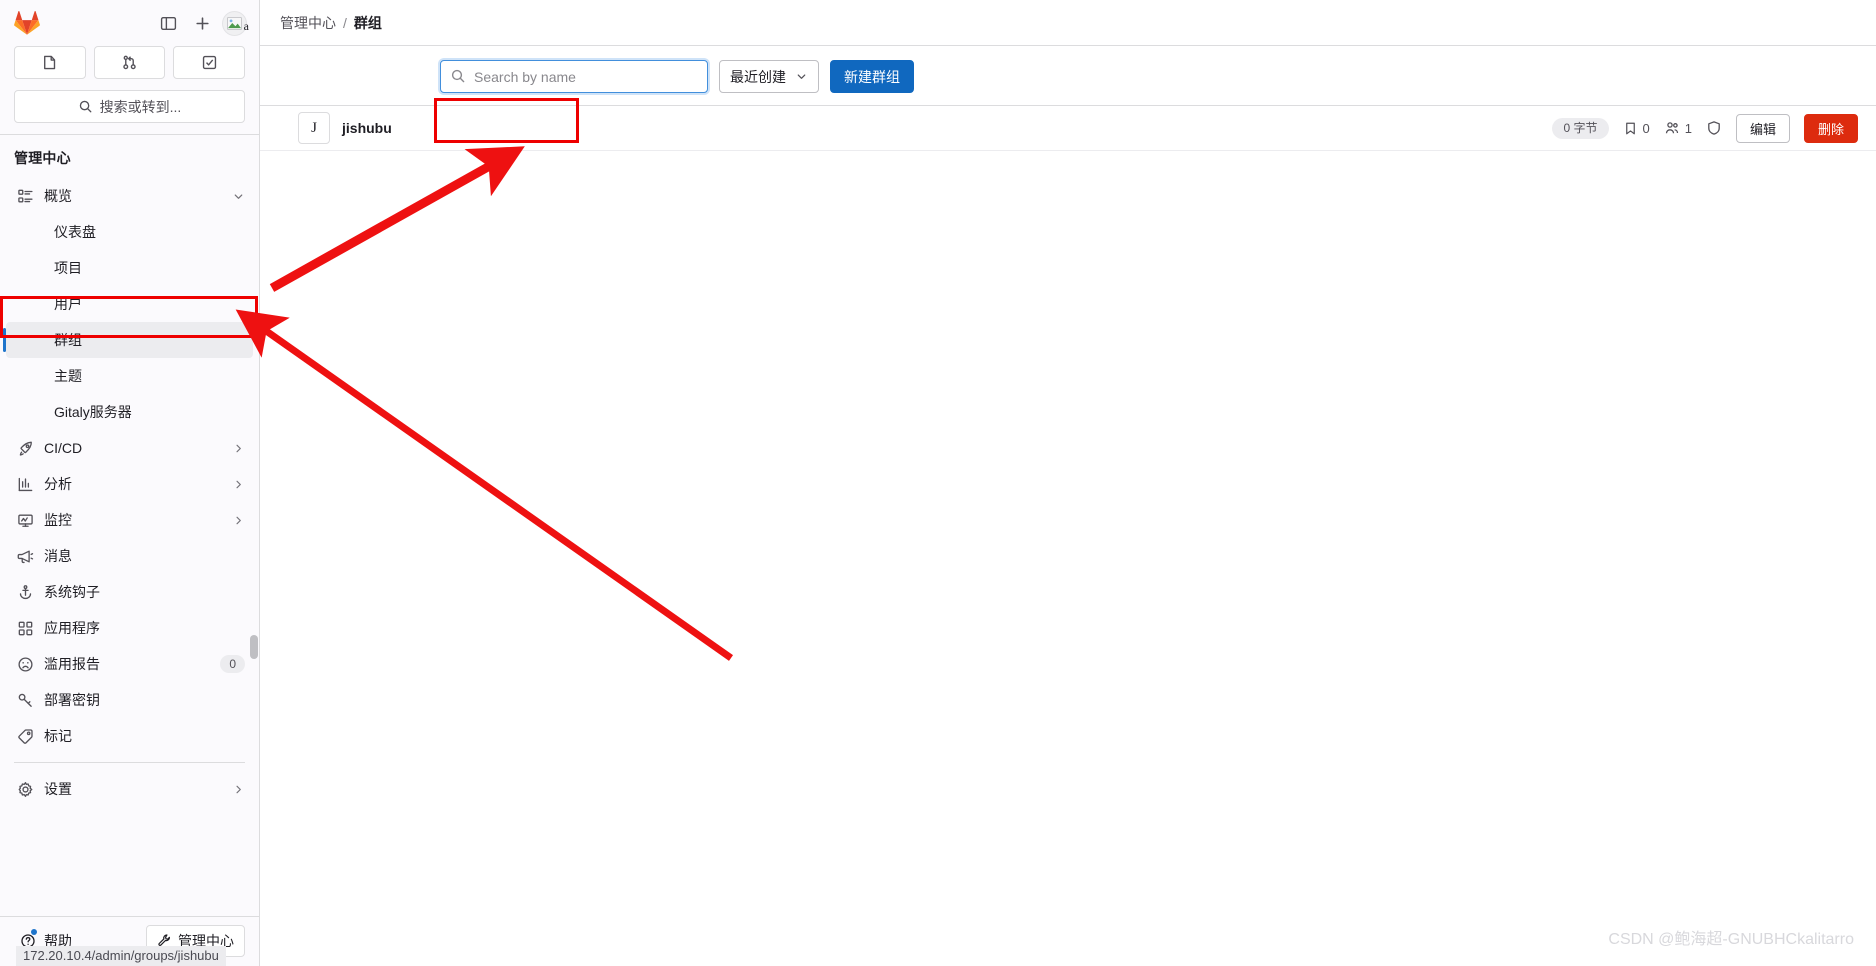  I want to click on new-group-button: 新建群组, so click(872, 76).